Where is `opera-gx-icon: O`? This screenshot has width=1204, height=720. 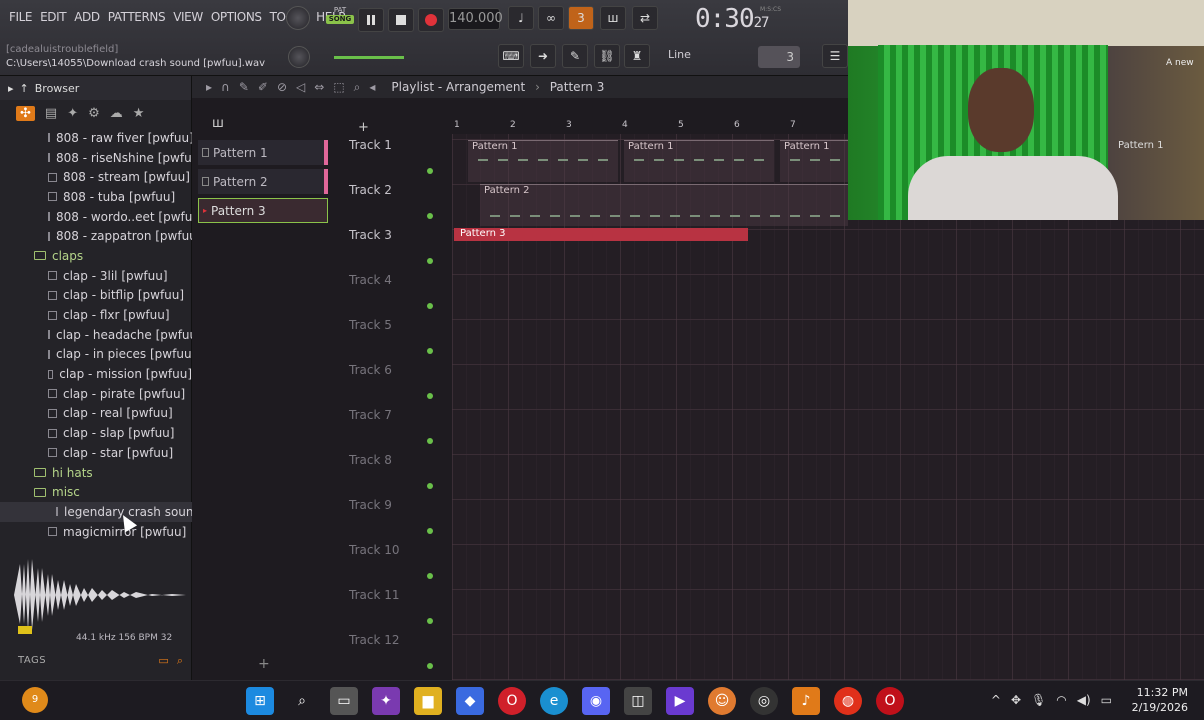 opera-gx-icon: O is located at coordinates (890, 701).